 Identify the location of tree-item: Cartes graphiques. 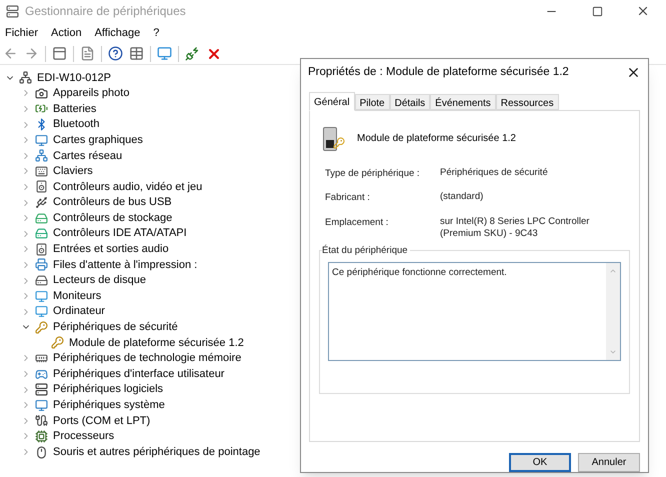
(98, 140).